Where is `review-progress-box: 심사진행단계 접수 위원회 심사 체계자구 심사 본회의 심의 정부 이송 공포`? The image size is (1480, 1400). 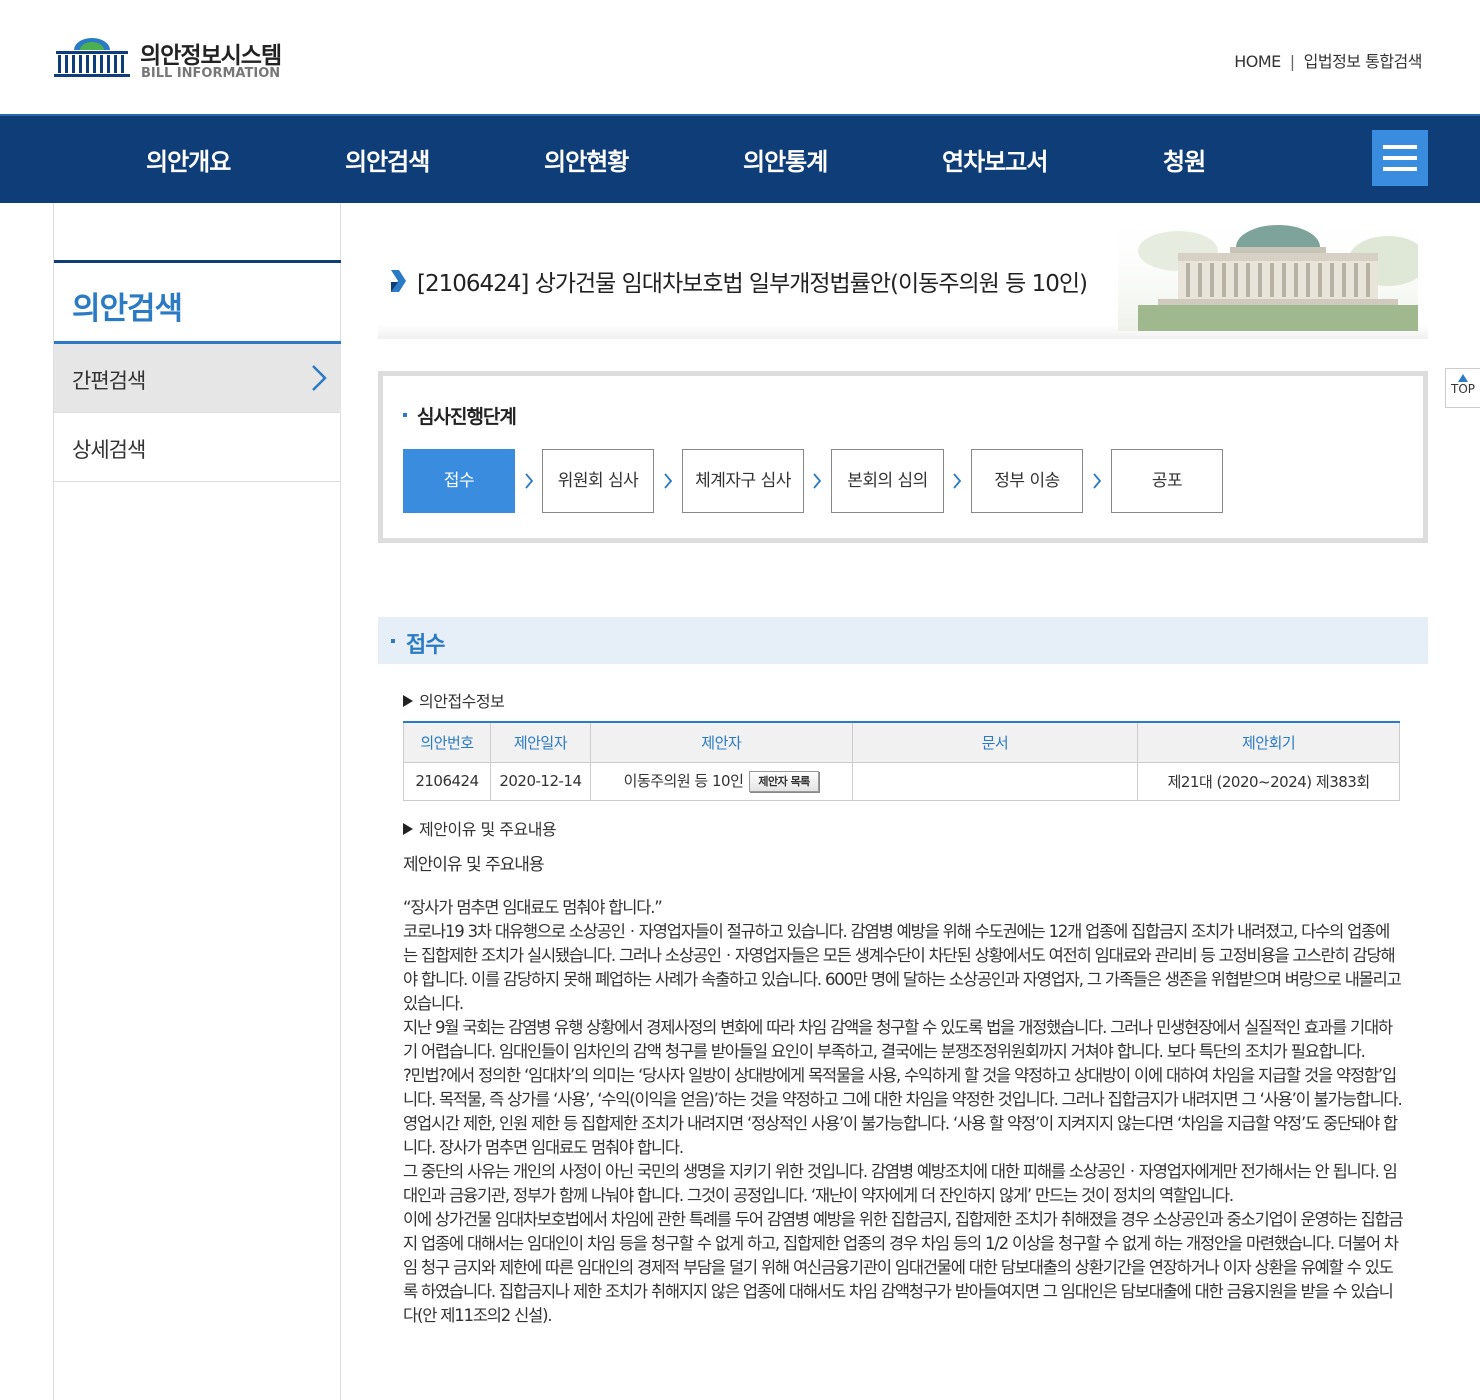 review-progress-box: 심사진행단계 접수 위원회 심사 체계자구 심사 본회의 심의 정부 이송 공포 is located at coordinates (903, 457).